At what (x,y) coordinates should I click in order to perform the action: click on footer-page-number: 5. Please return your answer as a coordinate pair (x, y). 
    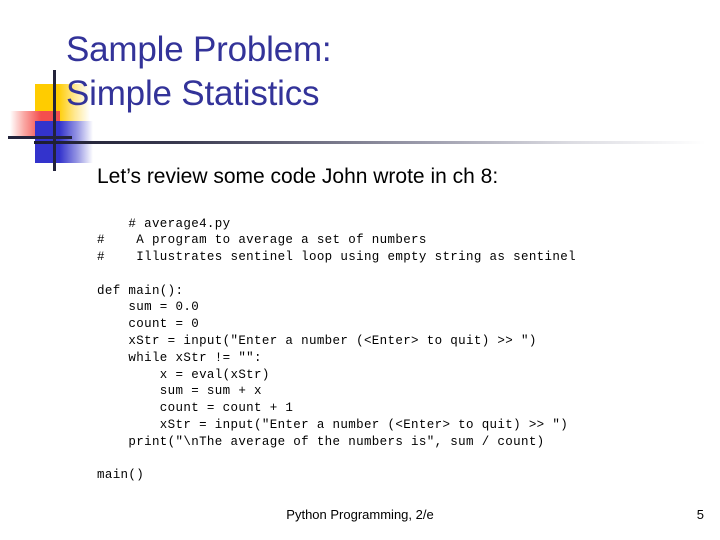
    Looking at the image, I should click on (700, 514).